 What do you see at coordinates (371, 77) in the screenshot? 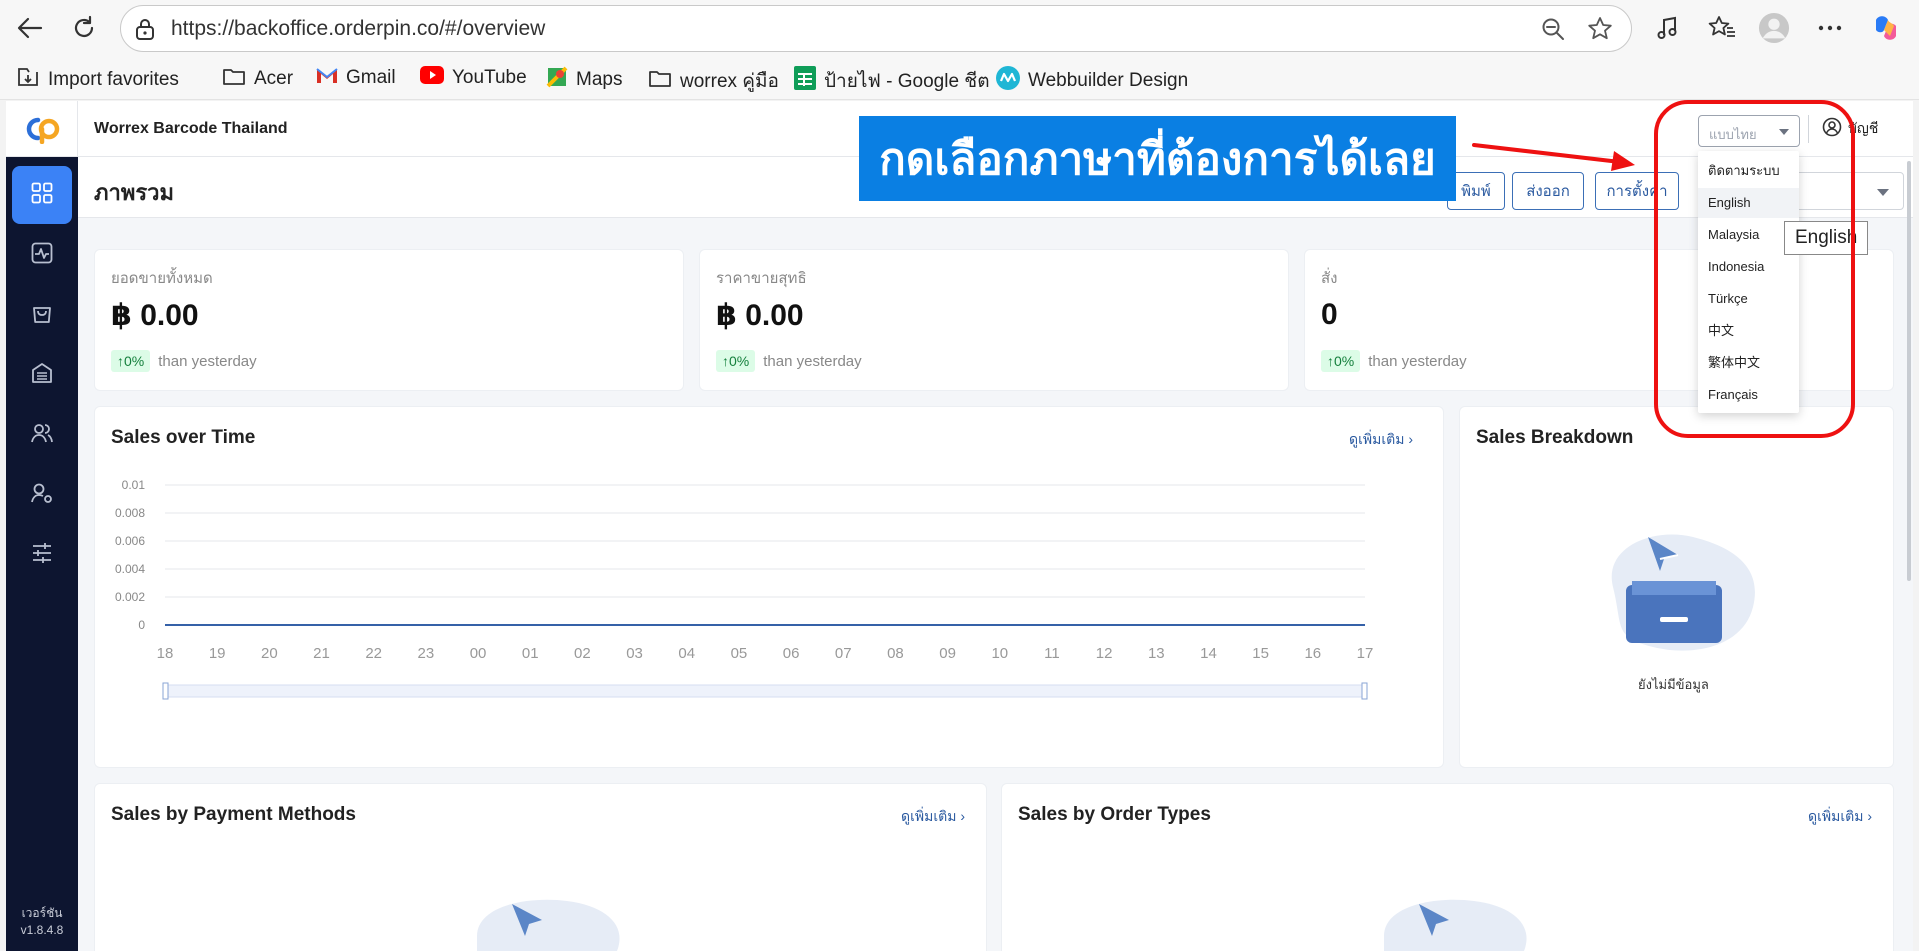
I see `bookmark-label: Gmail` at bounding box center [371, 77].